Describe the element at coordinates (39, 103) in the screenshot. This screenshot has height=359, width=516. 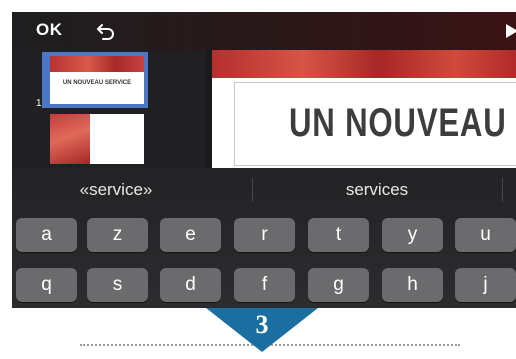
I see `slide-number: 1` at that location.